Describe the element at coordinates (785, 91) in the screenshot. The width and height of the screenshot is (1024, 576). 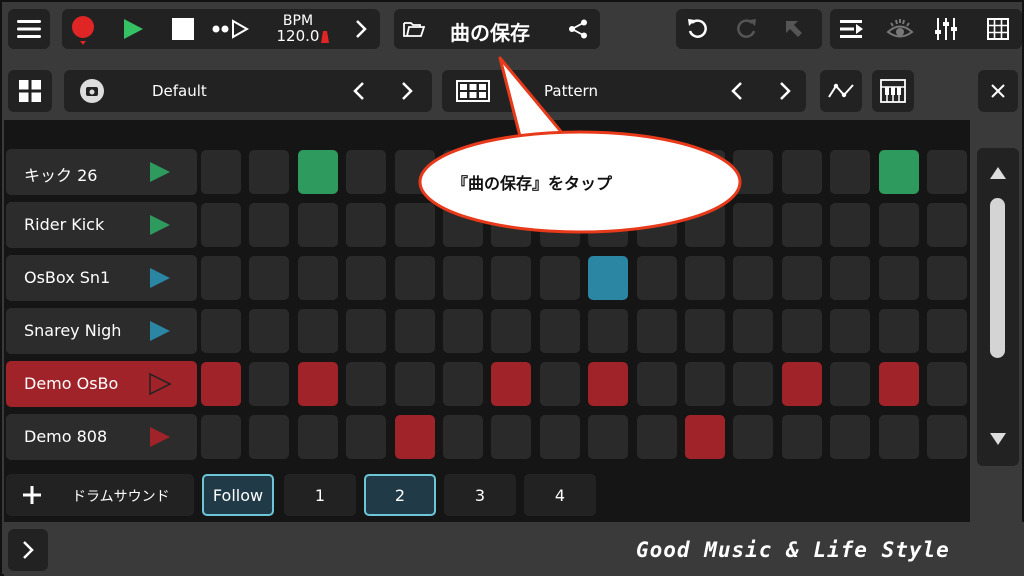
I see `pattern-next-button` at that location.